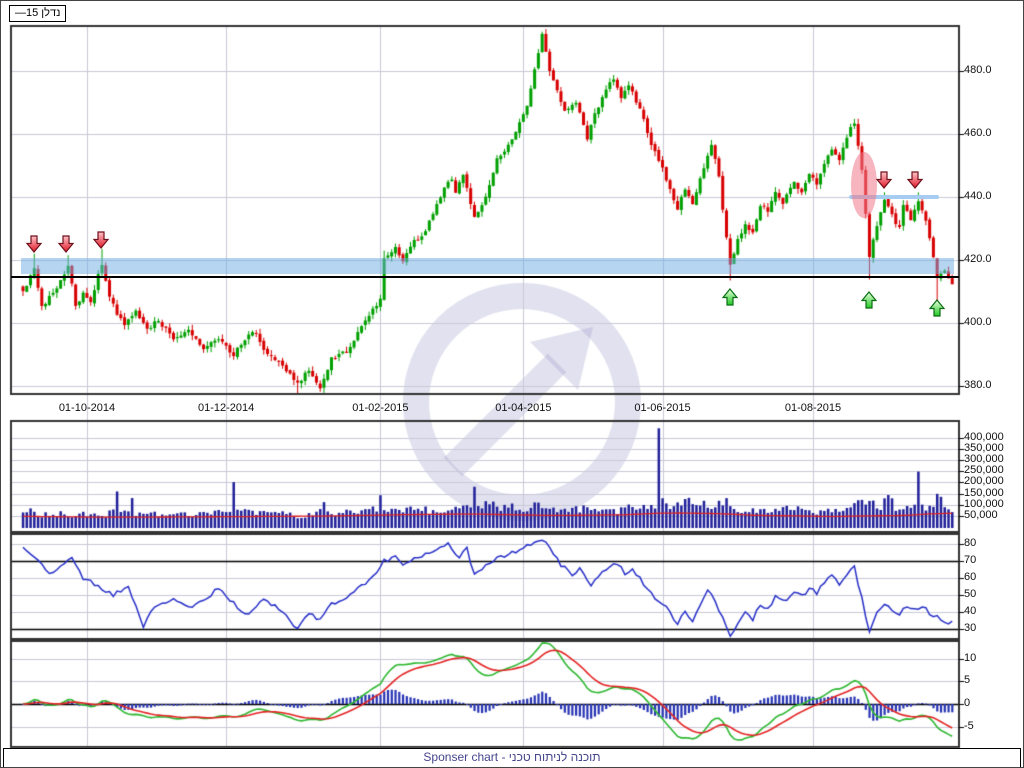 This screenshot has height=768, width=1024. Describe the element at coordinates (488, 265) in the screenshot. I see `support-zone` at that location.